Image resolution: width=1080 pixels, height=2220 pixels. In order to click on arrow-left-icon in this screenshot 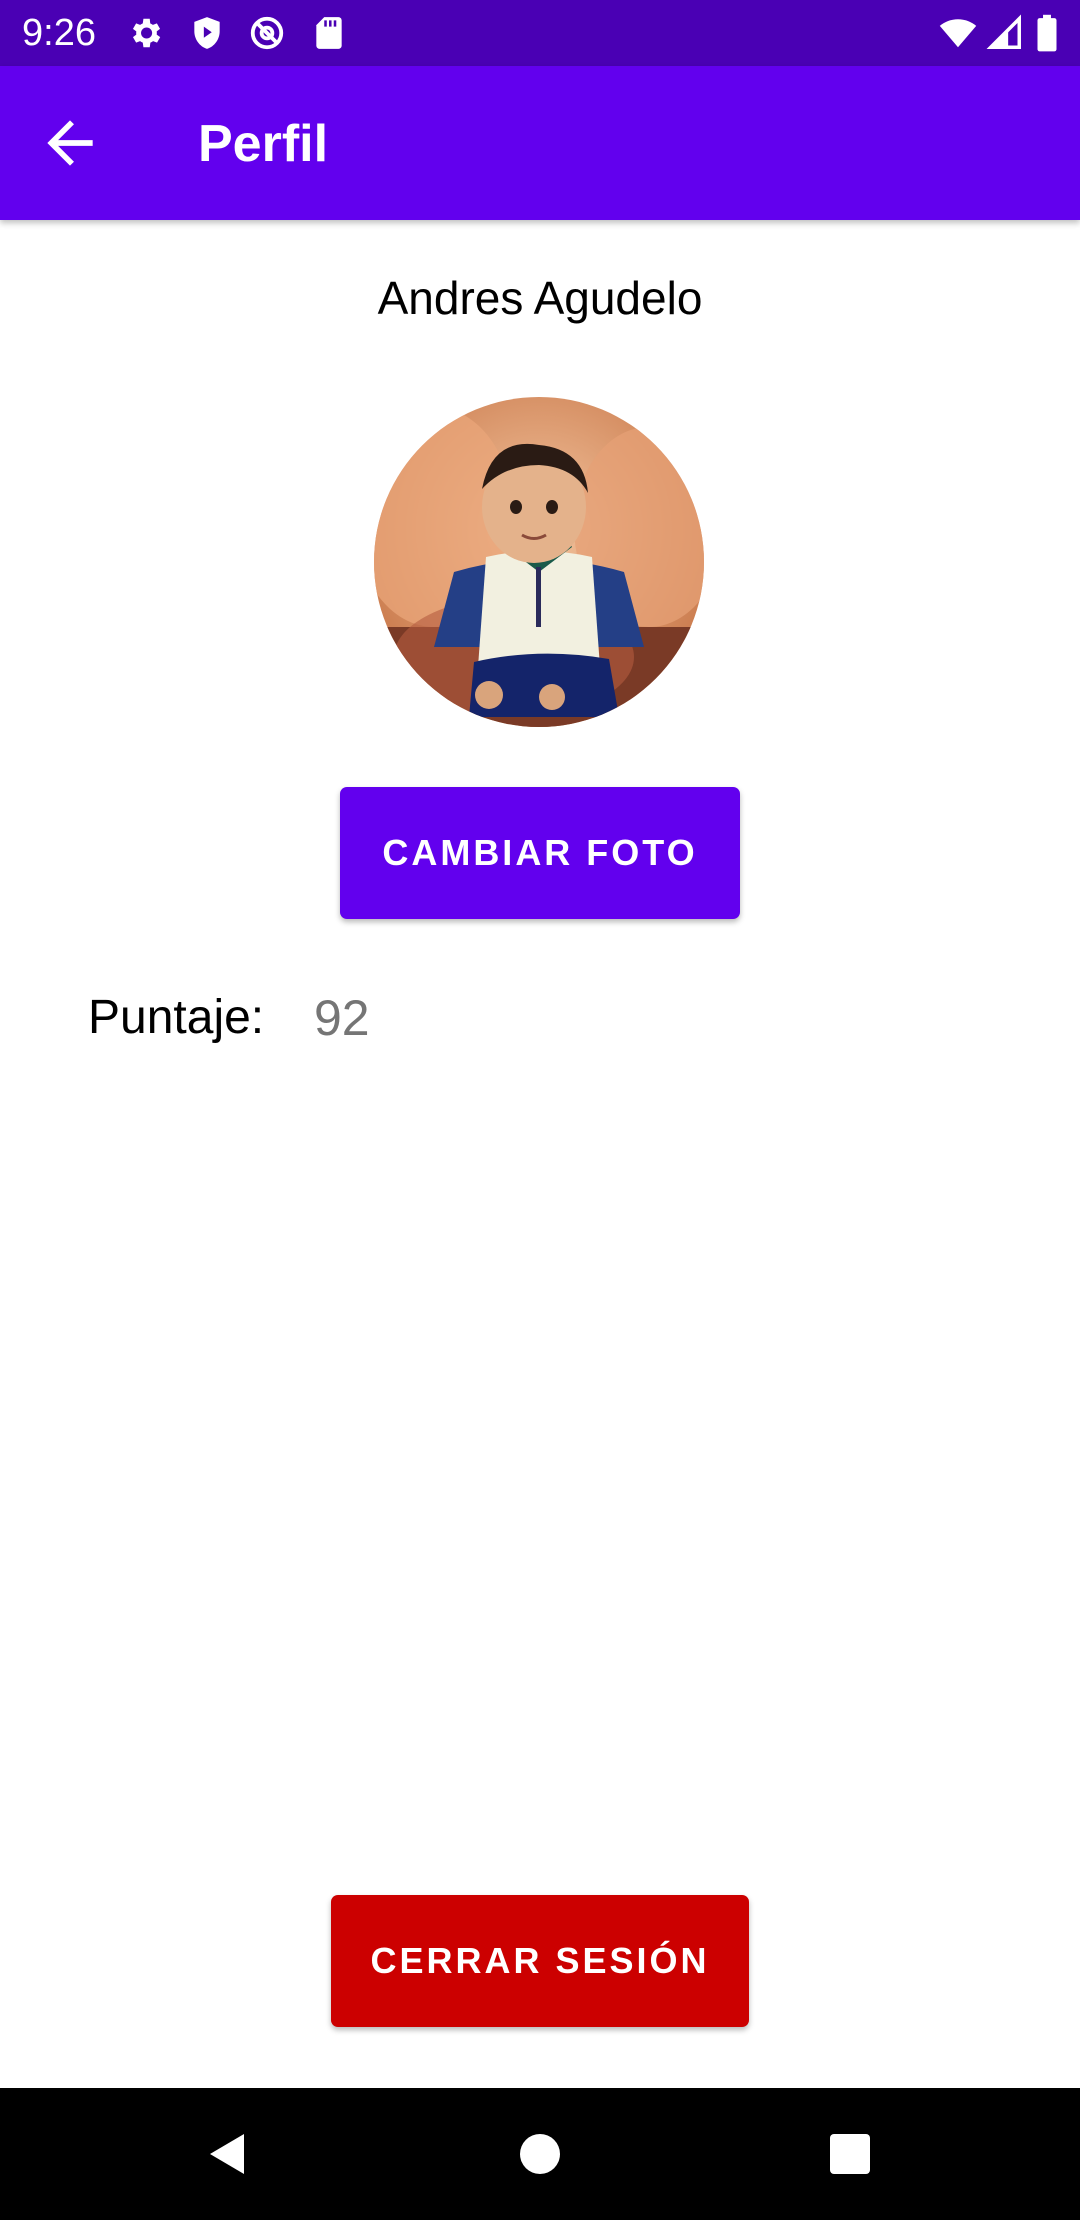, I will do `click(70, 143)`.